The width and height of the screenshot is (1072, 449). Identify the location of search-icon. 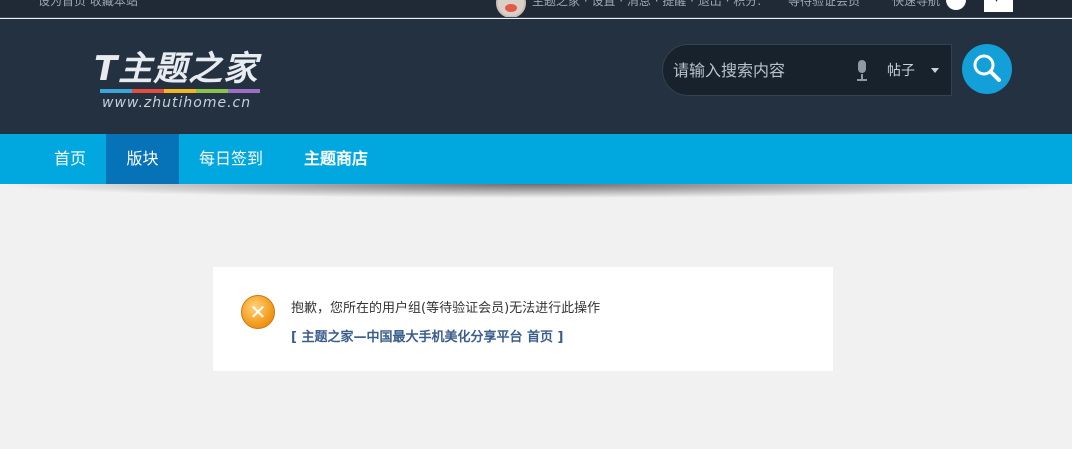
(987, 68).